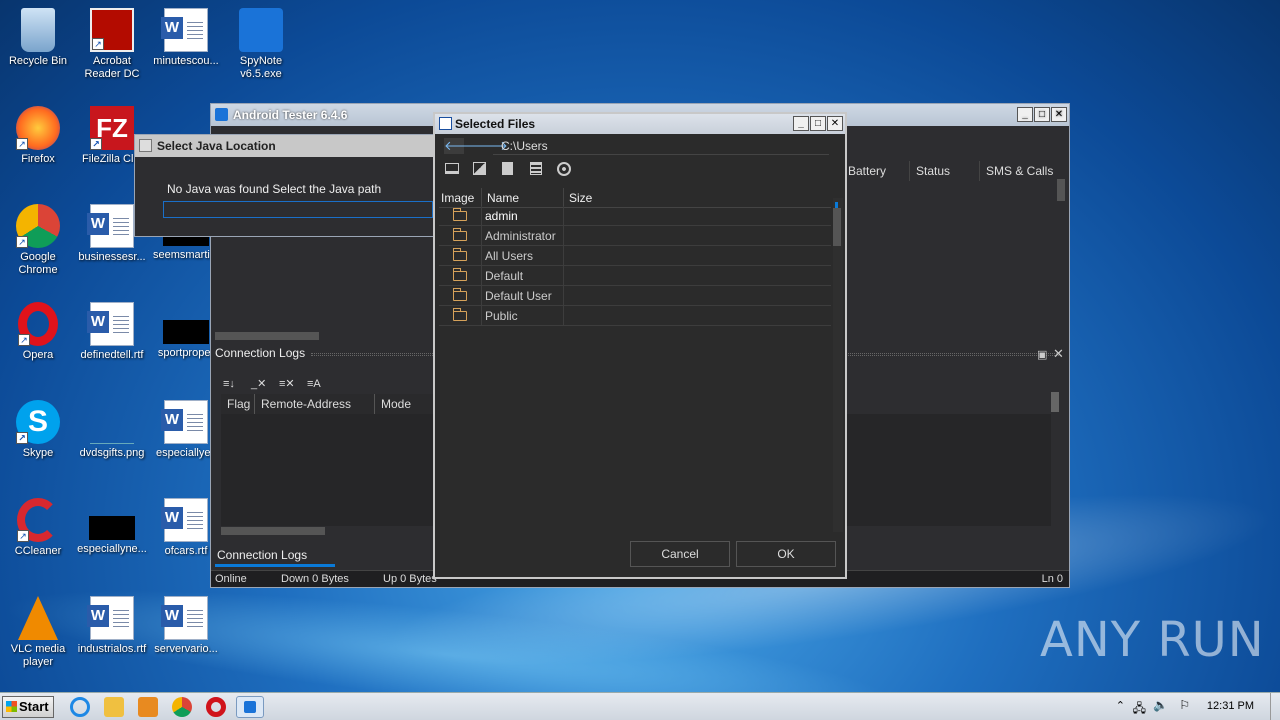 The width and height of the screenshot is (1280, 720). What do you see at coordinates (38, 355) in the screenshot?
I see `desktop-icon-label: Opera` at bounding box center [38, 355].